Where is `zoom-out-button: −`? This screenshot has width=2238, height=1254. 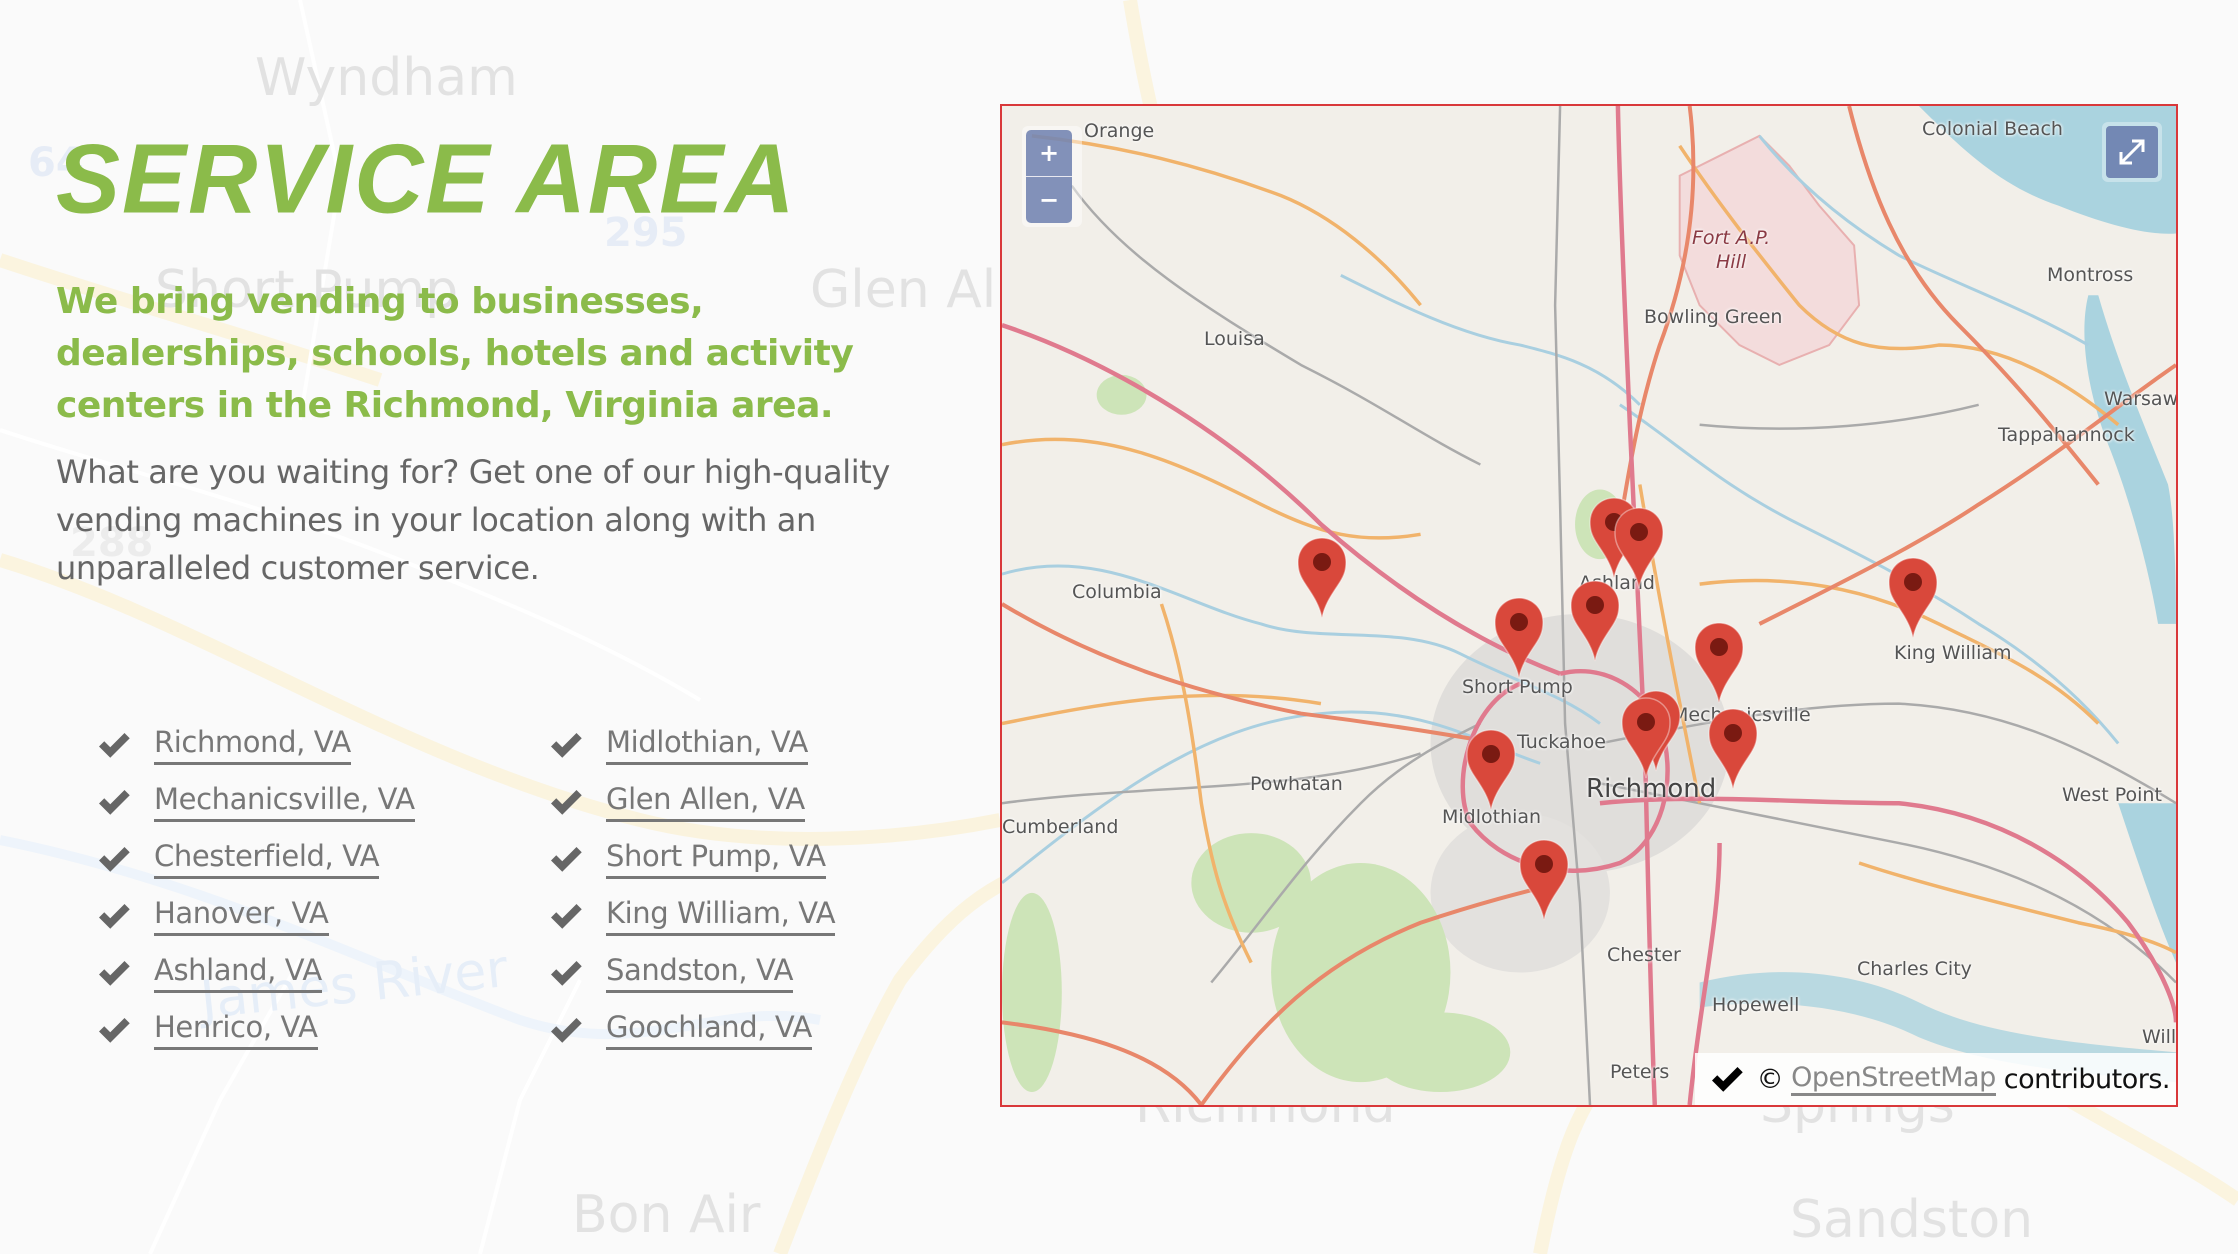
zoom-out-button: − is located at coordinates (1049, 200).